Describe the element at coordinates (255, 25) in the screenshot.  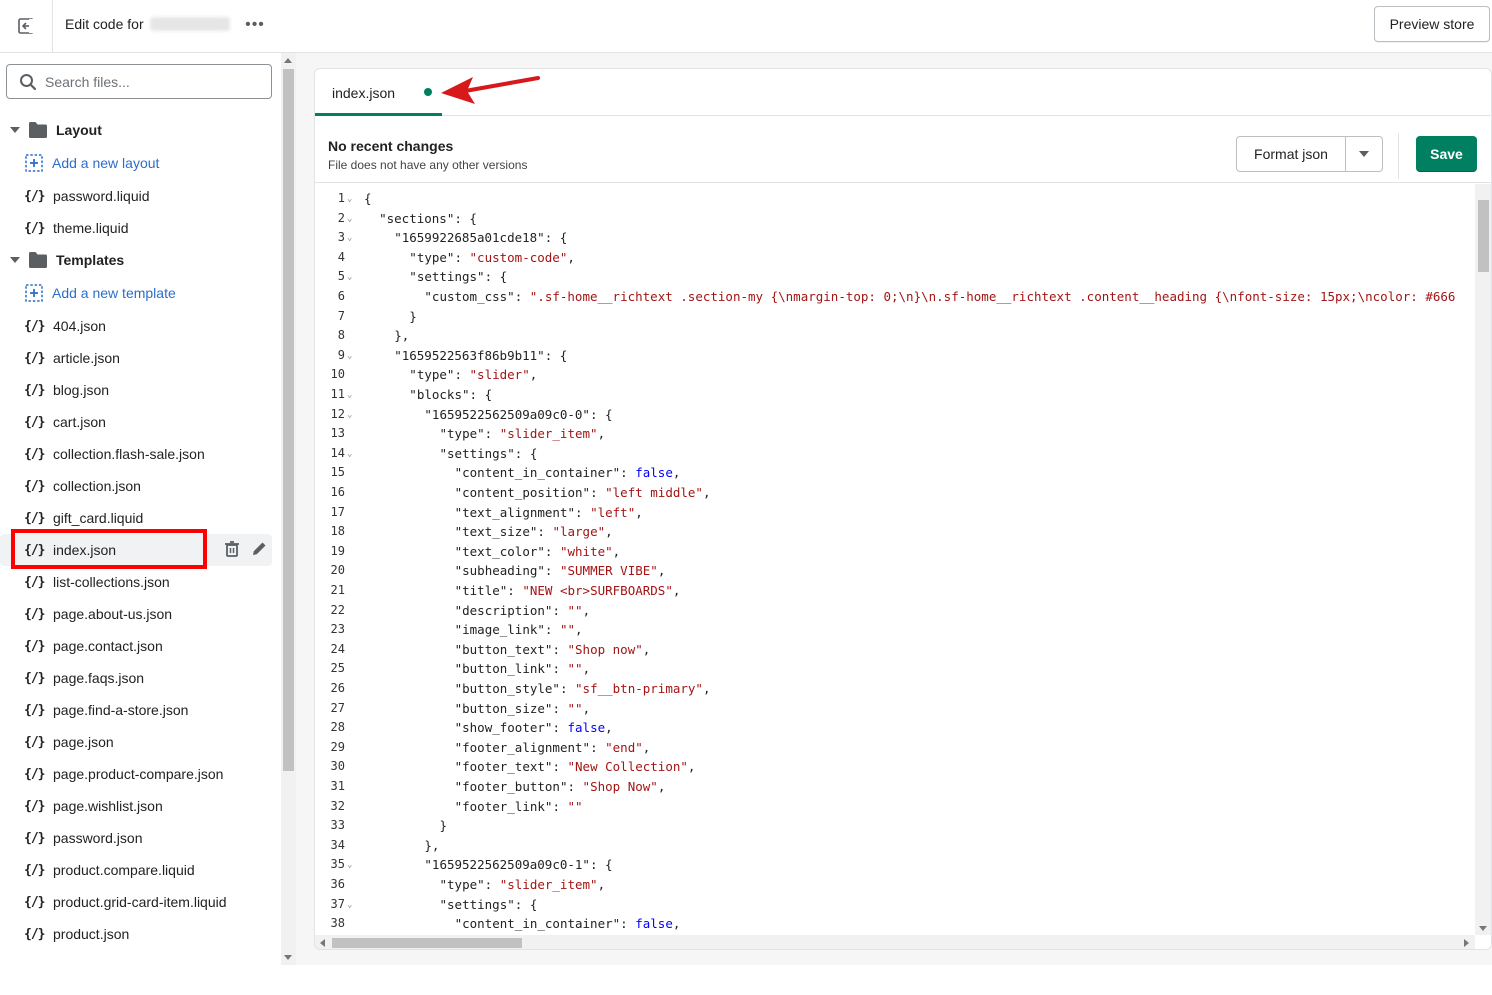
I see `more-actions-button: •••` at that location.